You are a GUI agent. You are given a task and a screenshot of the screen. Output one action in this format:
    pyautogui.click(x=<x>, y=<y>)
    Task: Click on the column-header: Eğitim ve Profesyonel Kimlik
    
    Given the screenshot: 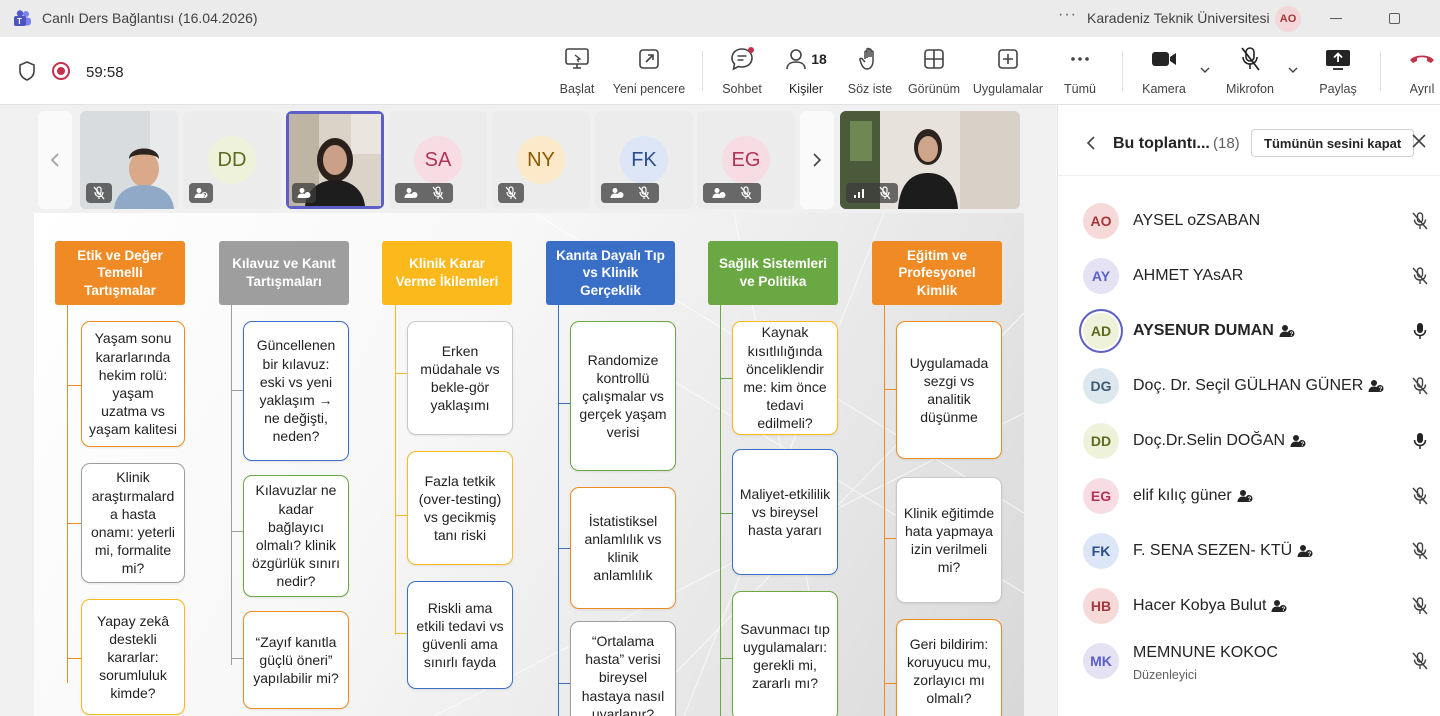 What is the action you would take?
    pyautogui.click(x=937, y=273)
    